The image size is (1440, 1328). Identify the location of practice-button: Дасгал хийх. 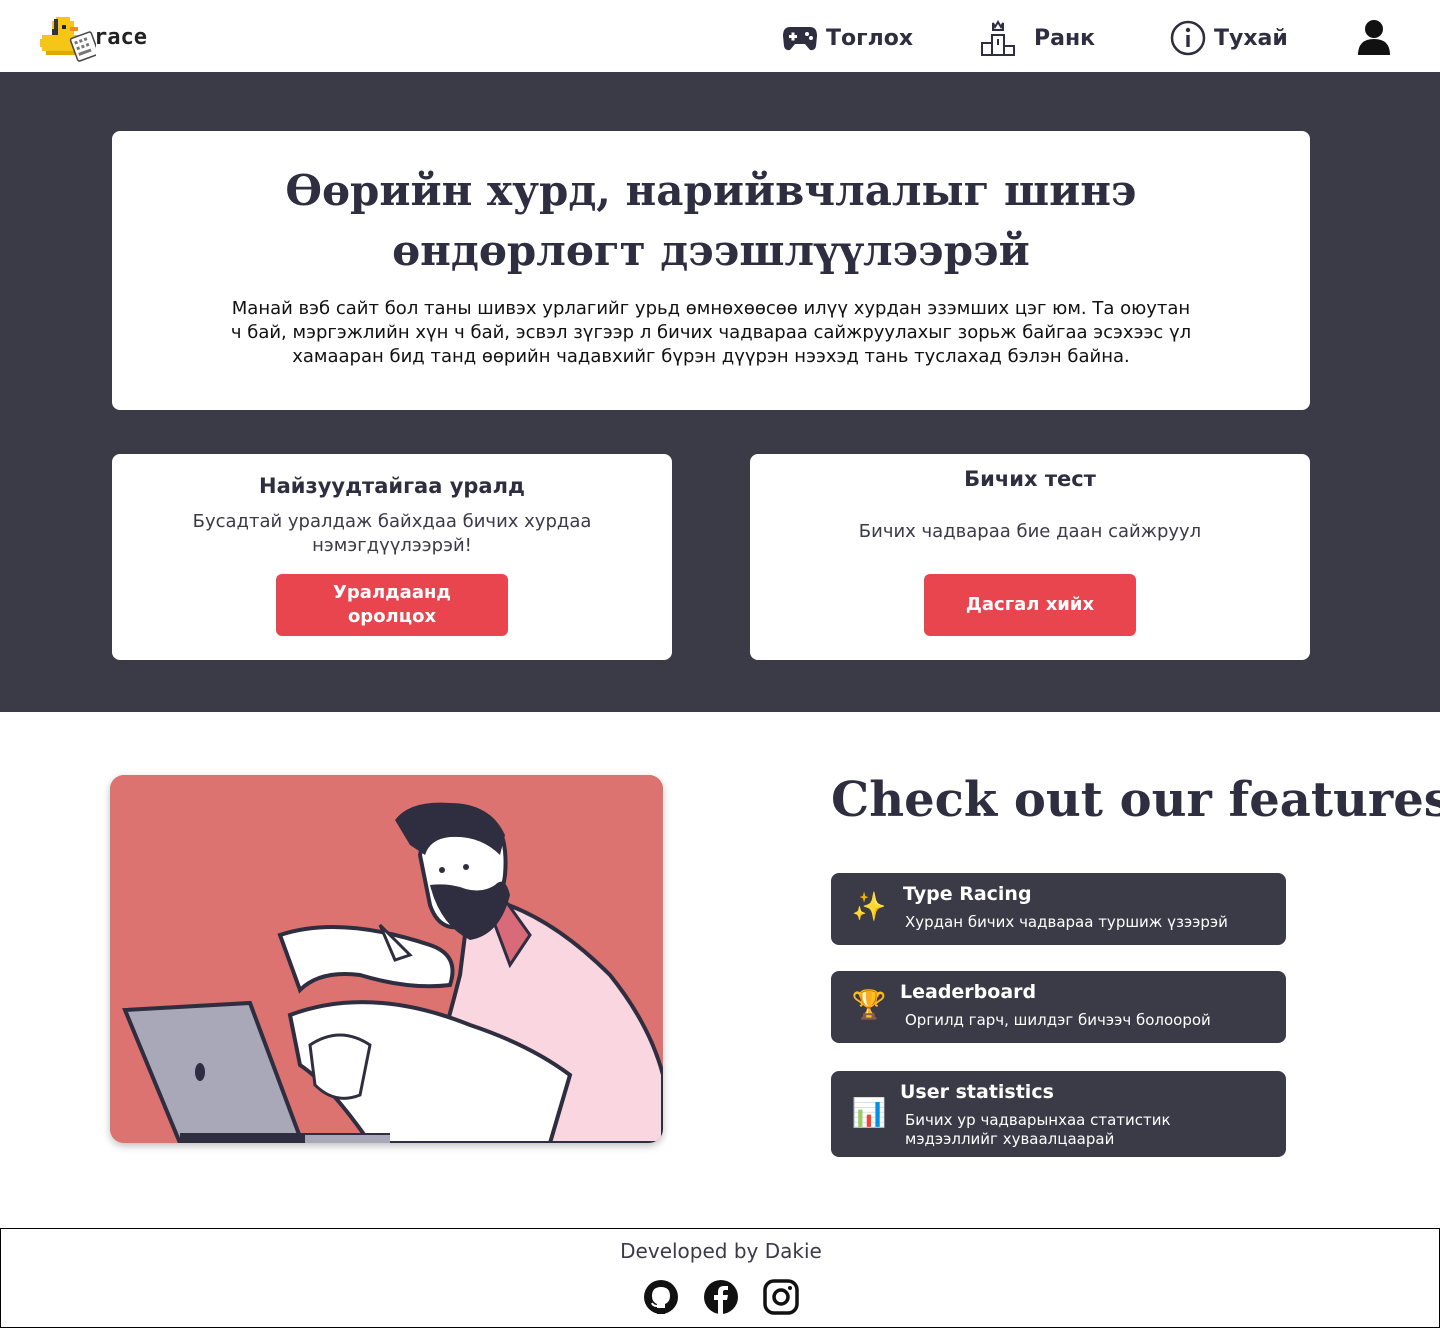
(1030, 605).